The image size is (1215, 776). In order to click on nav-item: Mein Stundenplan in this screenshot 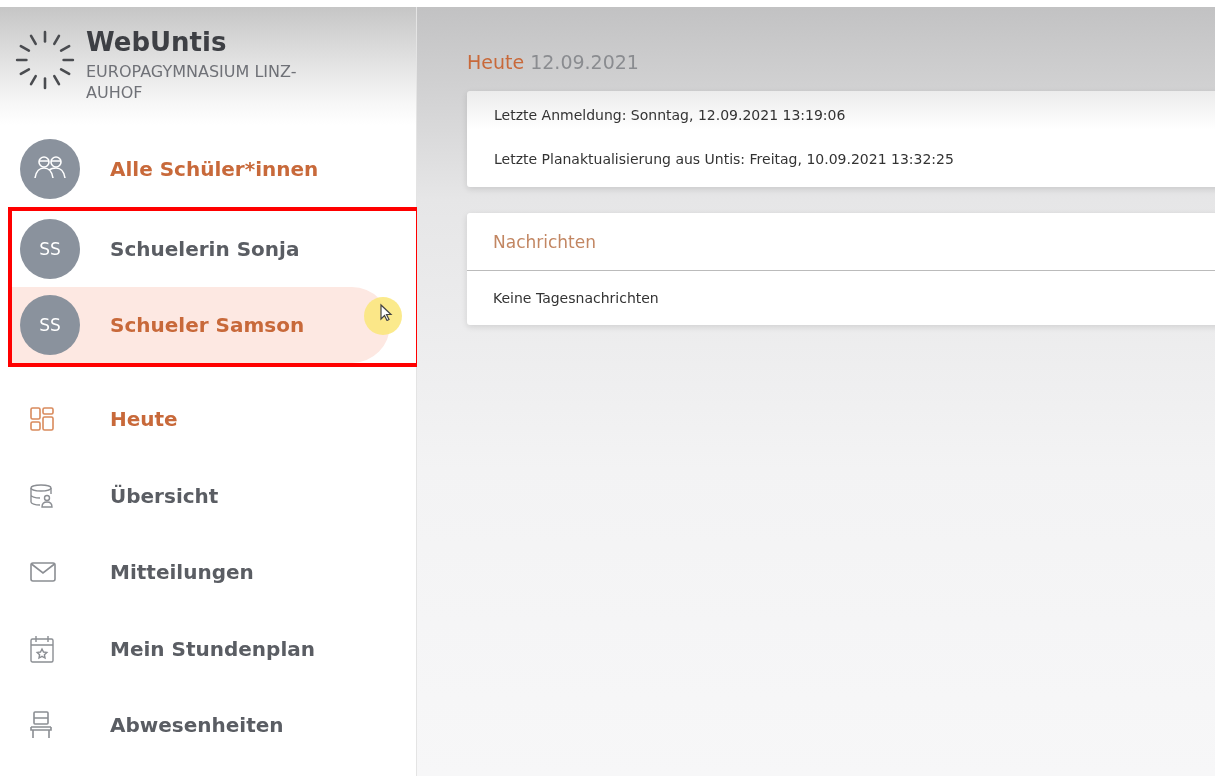, I will do `click(208, 648)`.